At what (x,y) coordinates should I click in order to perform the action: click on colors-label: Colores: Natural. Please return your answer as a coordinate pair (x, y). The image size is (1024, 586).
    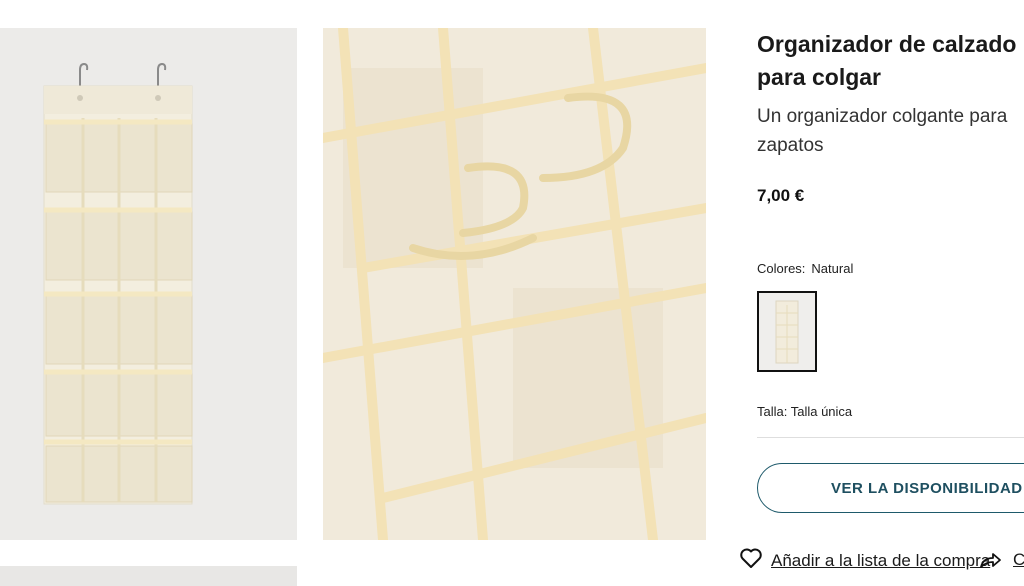
    Looking at the image, I should click on (805, 268).